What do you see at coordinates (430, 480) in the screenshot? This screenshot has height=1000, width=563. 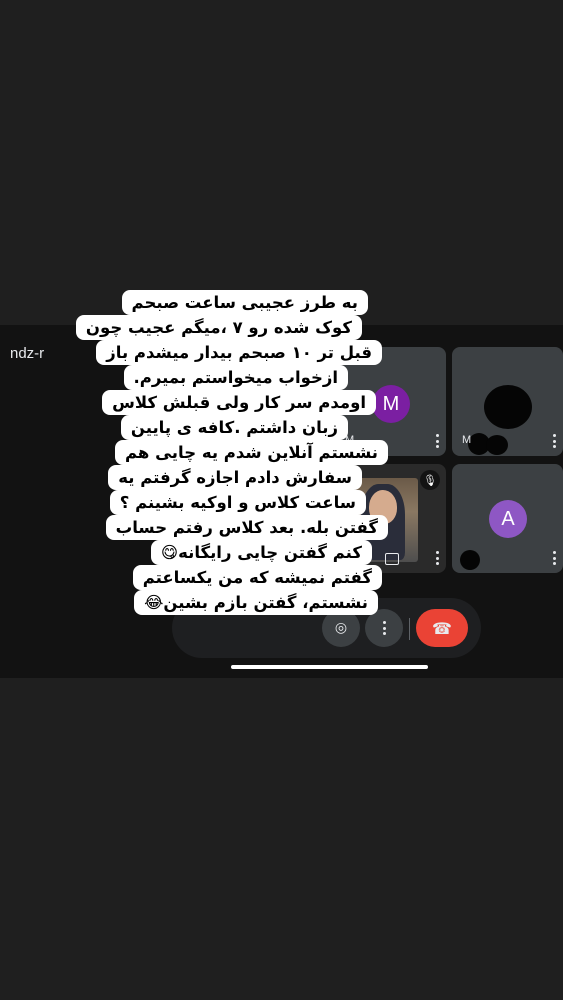 I see `mic-off-icon: 🎙` at bounding box center [430, 480].